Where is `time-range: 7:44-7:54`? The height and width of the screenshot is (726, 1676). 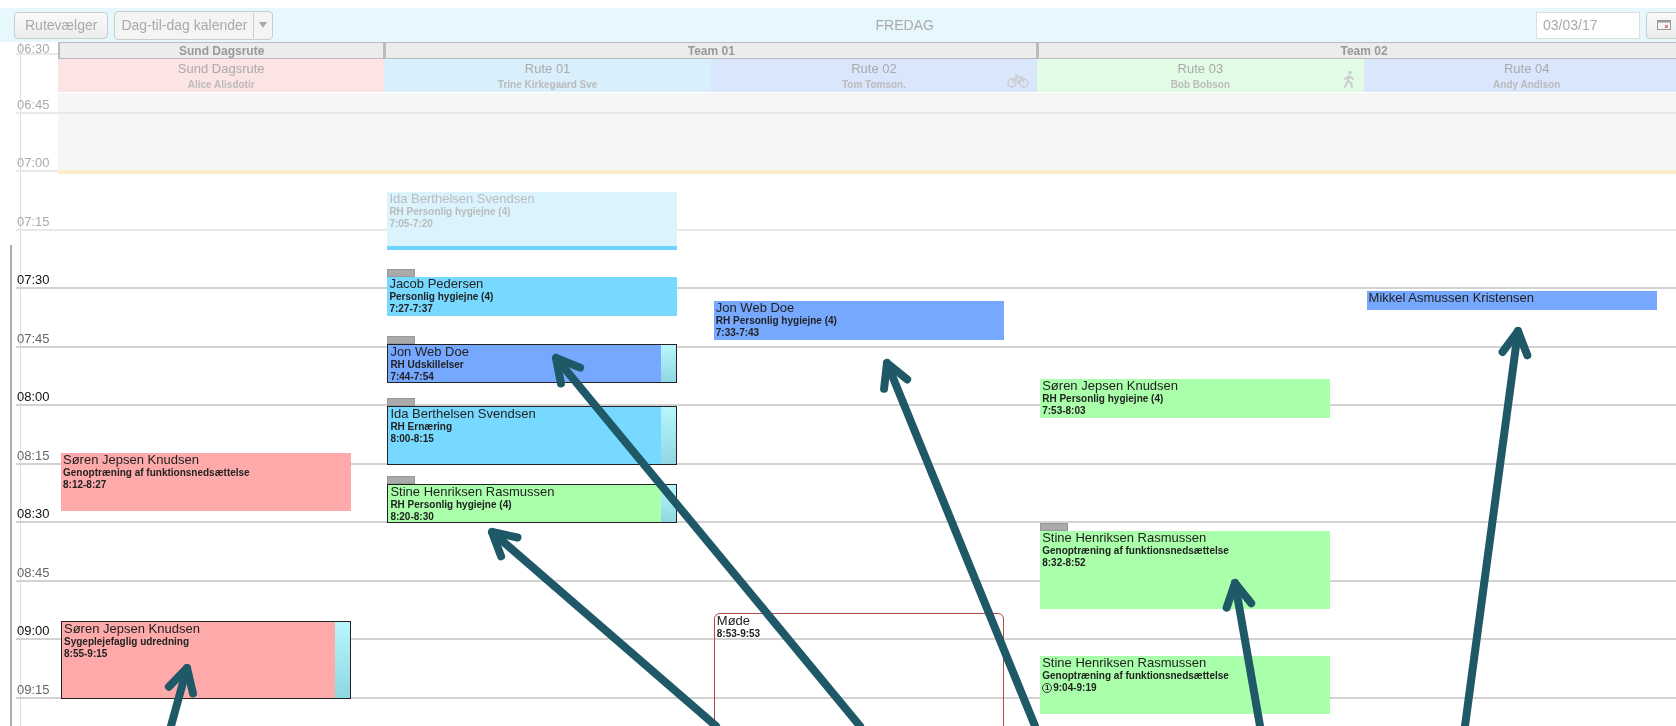
time-range: 7:44-7:54 is located at coordinates (412, 376).